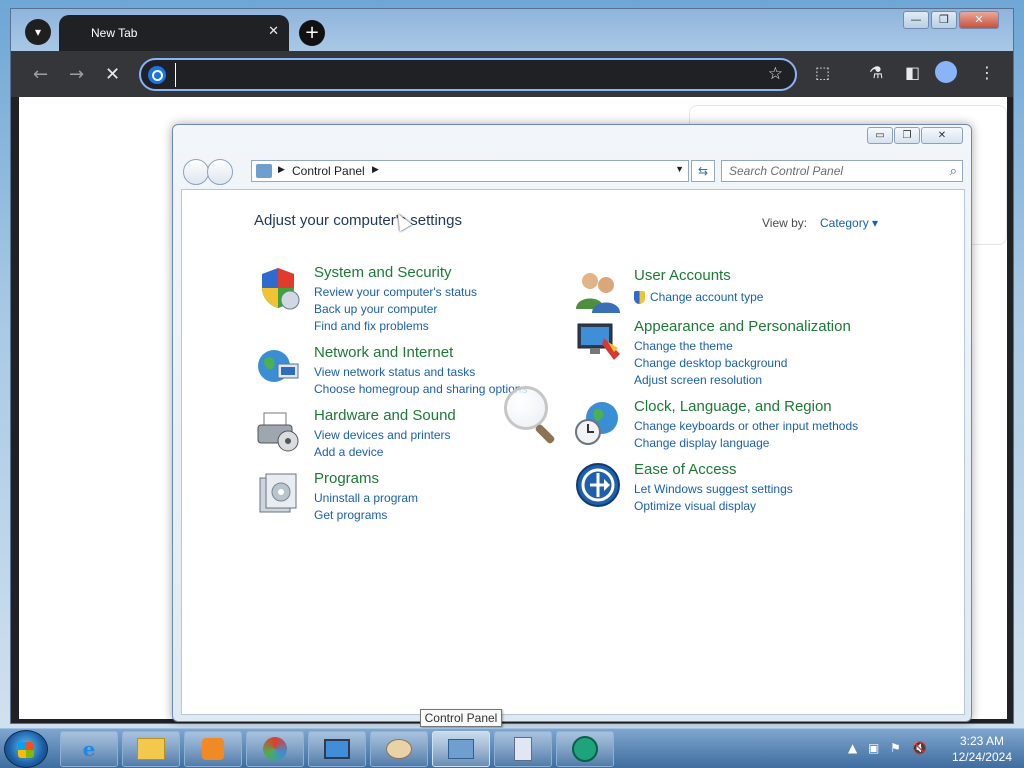  Describe the element at coordinates (585, 749) in the screenshot. I see `app-circle-icon` at that location.